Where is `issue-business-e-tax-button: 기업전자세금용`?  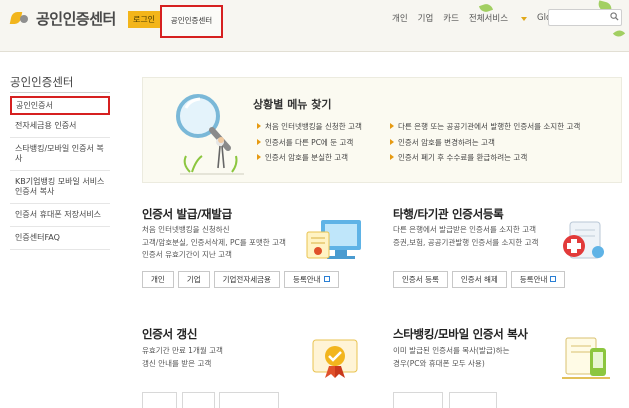 issue-business-e-tax-button: 기업전자세금용 is located at coordinates (246, 279).